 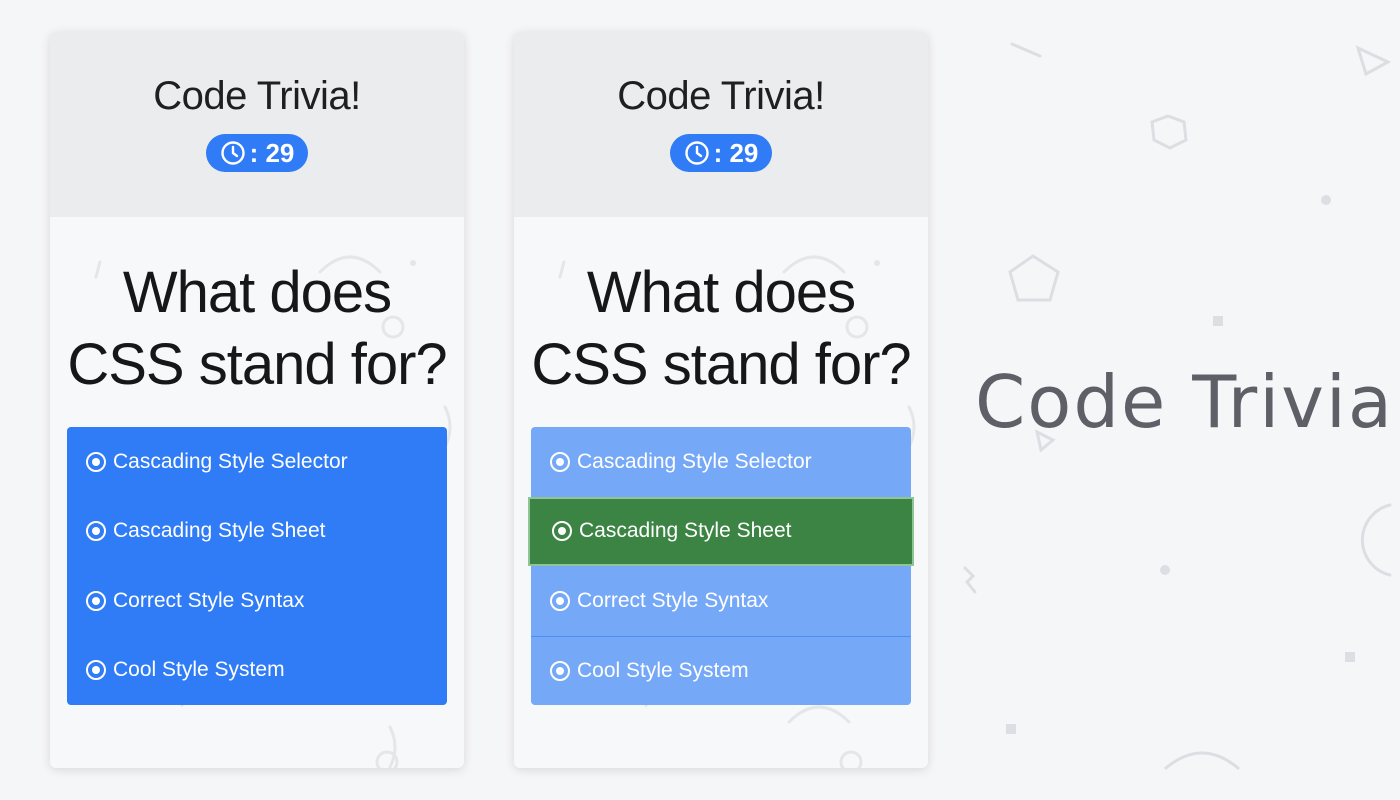 What do you see at coordinates (1184, 402) in the screenshot?
I see `brand-title: Code Trivia` at bounding box center [1184, 402].